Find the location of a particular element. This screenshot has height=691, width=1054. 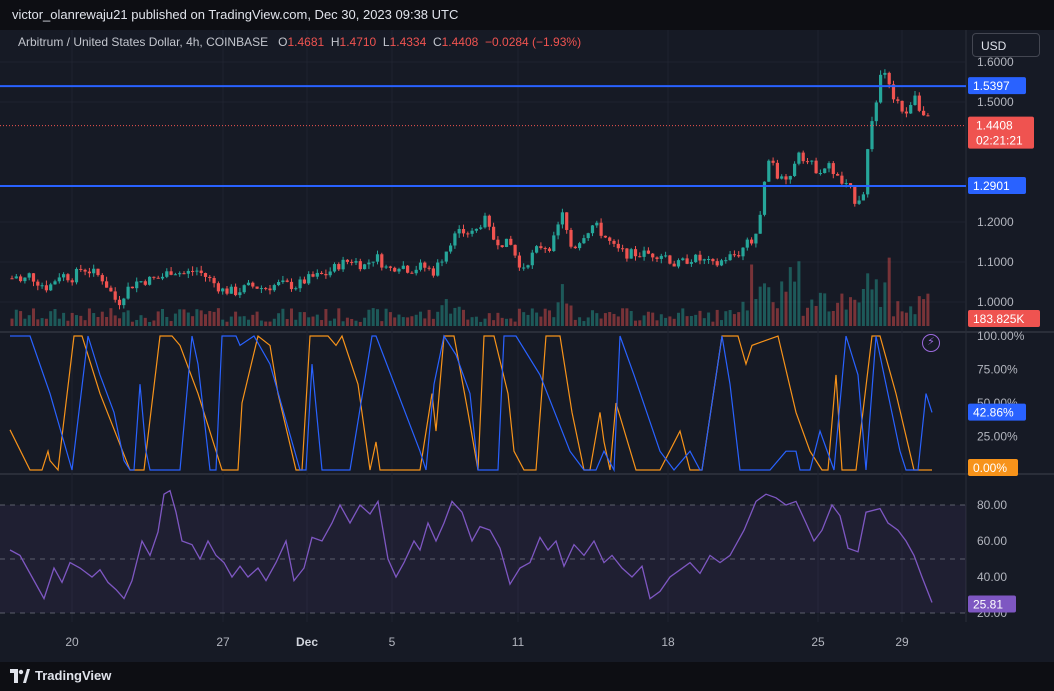

lightning-icon: ⚡ is located at coordinates (931, 343).